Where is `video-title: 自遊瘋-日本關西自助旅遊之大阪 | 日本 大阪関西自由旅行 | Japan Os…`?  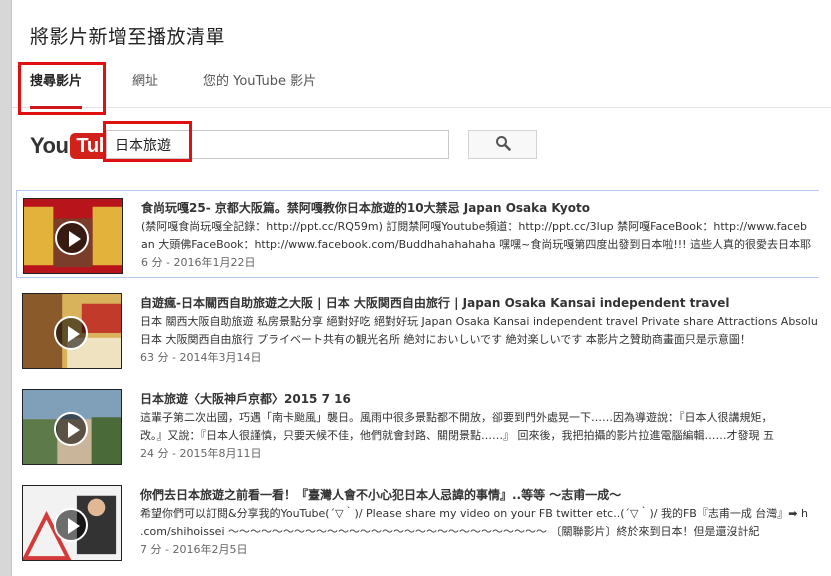
video-title: 自遊瘋-日本關西自助旅遊之大阪 | 日本 大阪関西自由旅行 | Japan Os… is located at coordinates (434, 302).